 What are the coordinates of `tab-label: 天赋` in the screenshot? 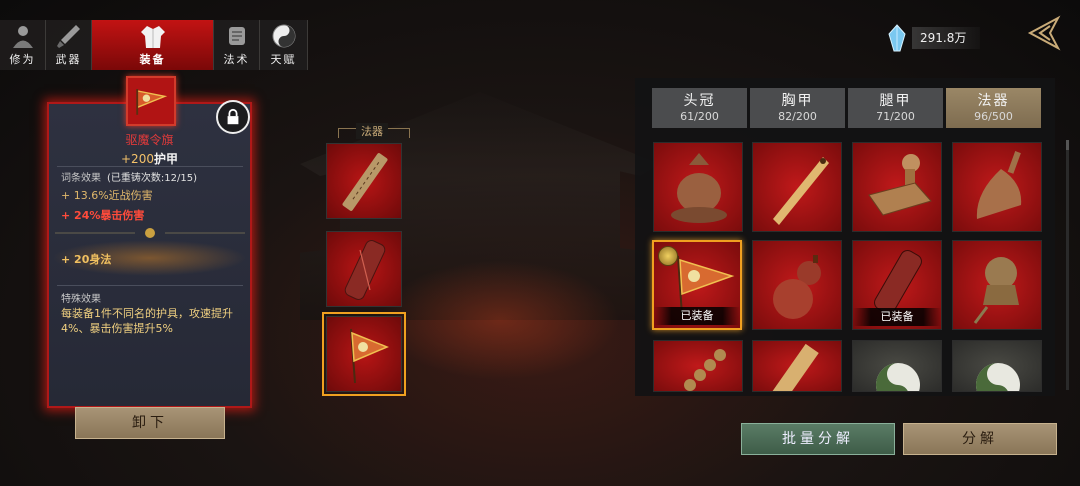 It's located at (283, 59).